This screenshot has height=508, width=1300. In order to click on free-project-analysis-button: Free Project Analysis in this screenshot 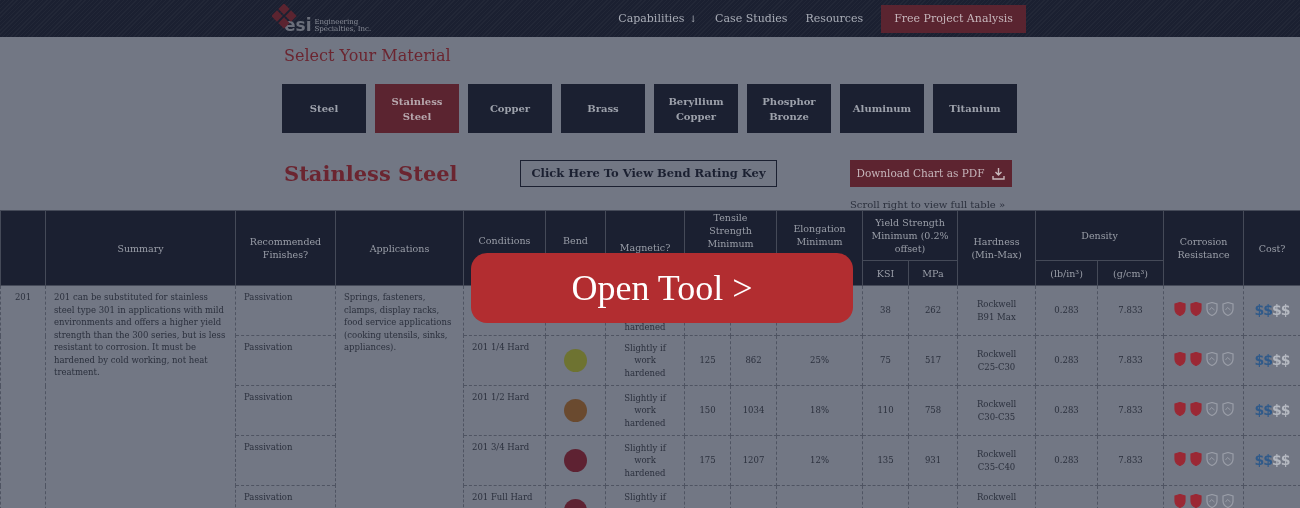, I will do `click(953, 18)`.